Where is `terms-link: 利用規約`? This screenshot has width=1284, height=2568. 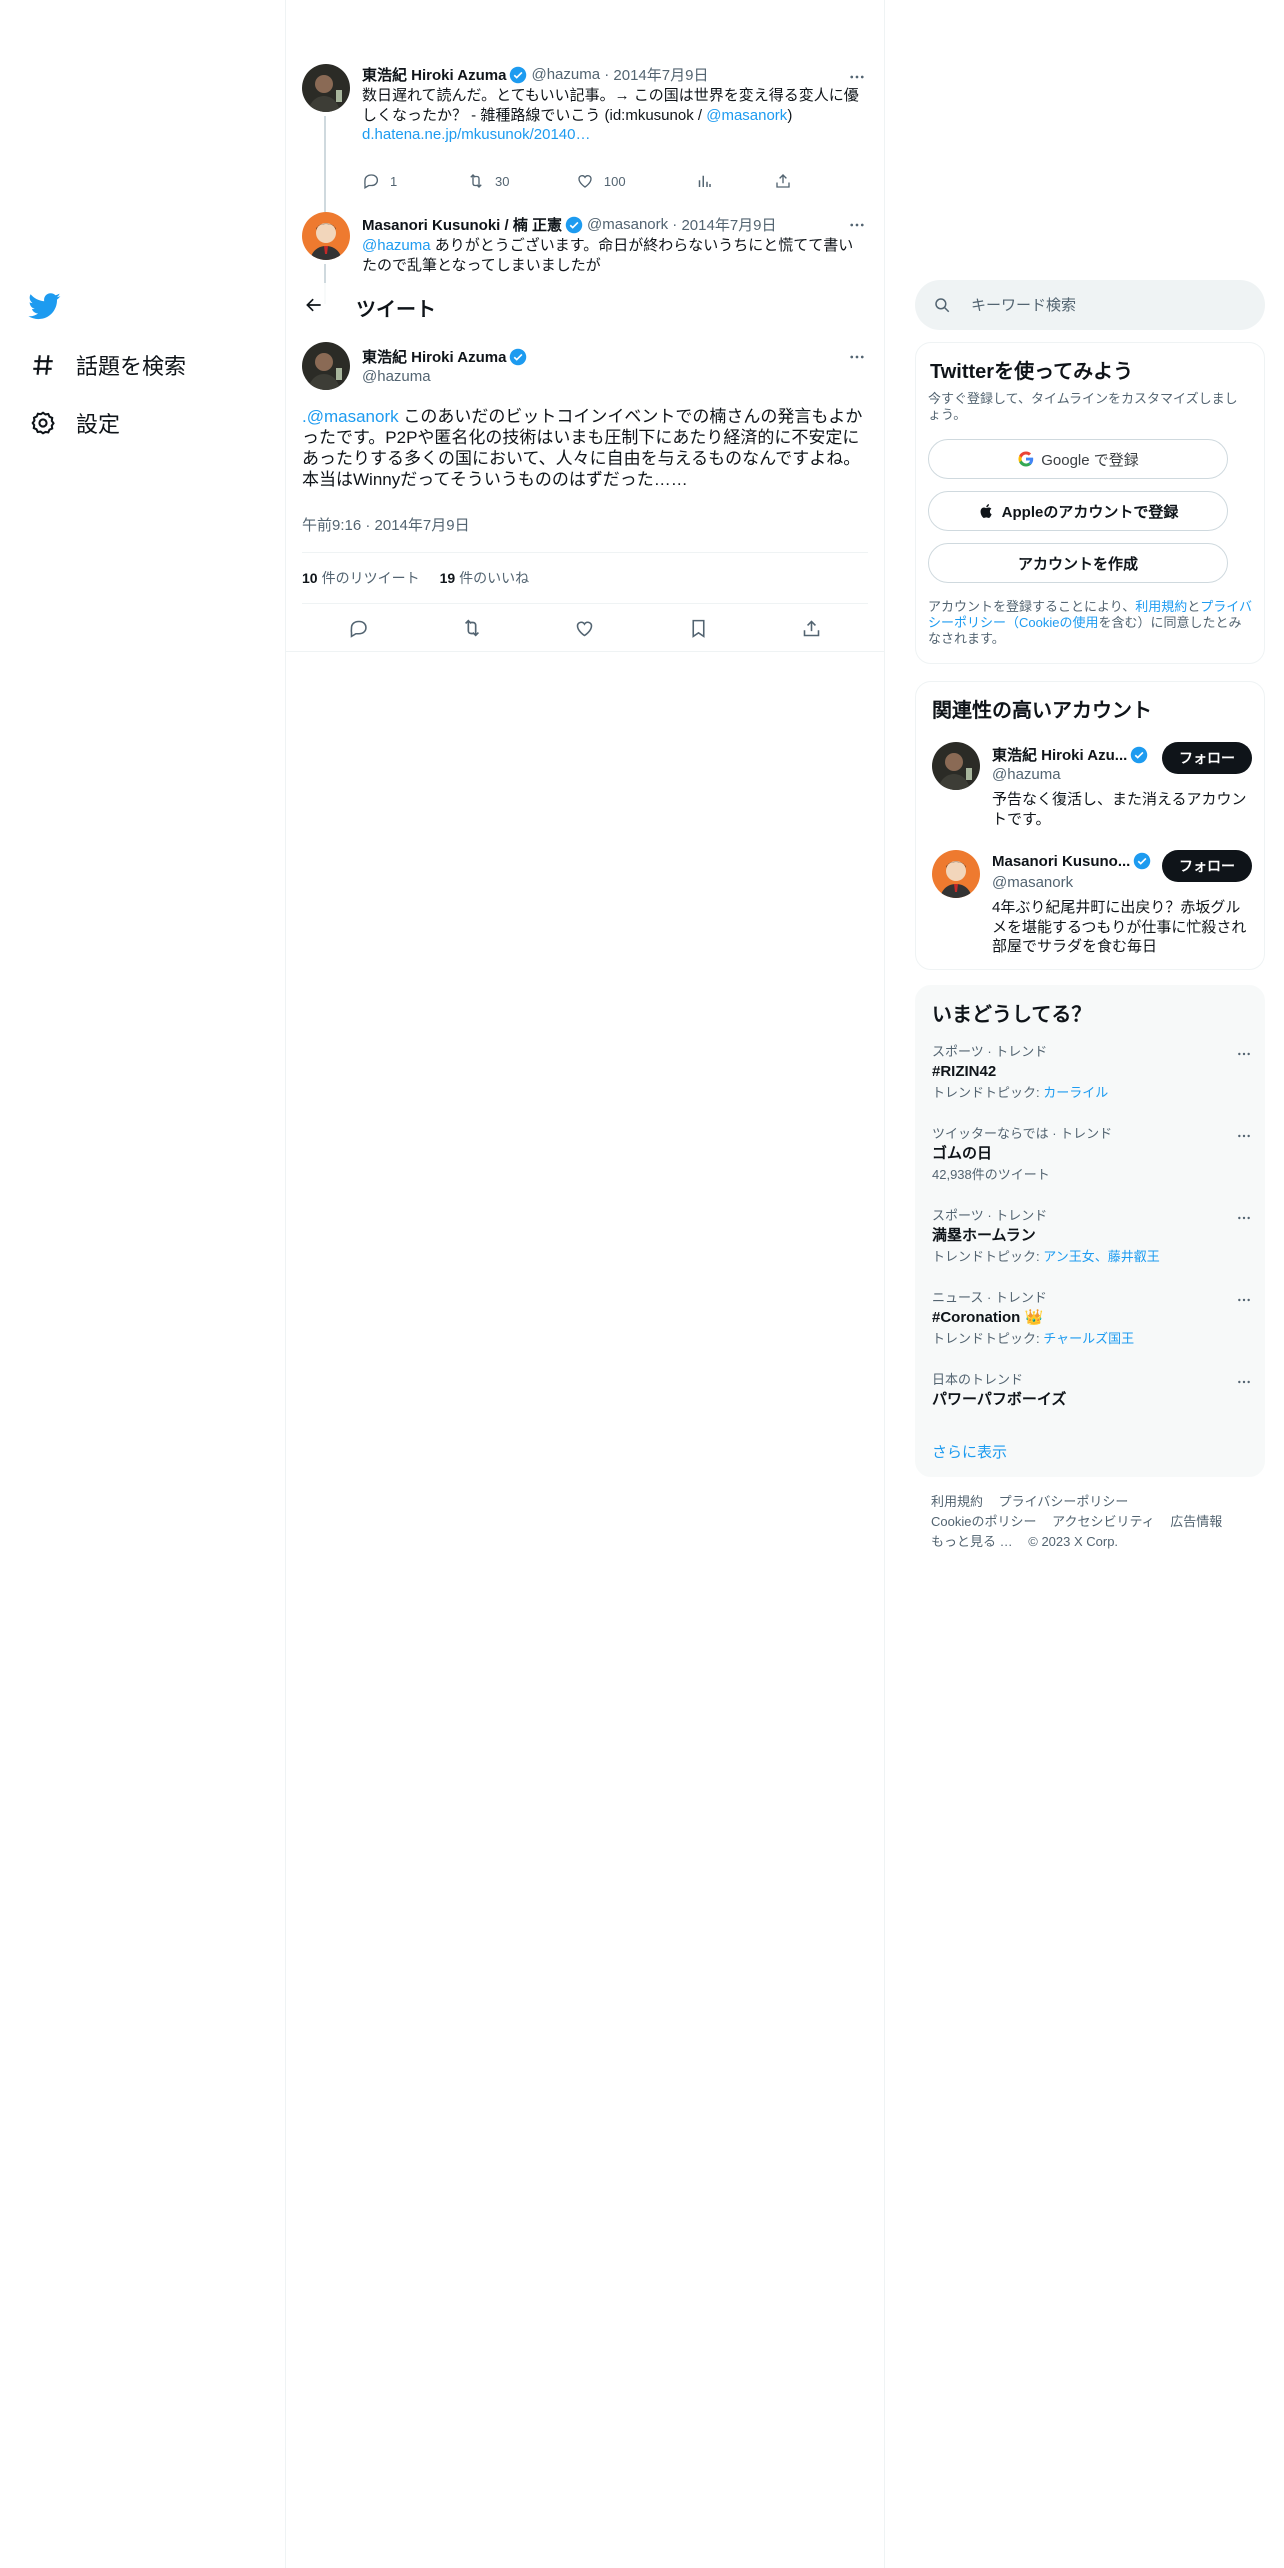
terms-link: 利用規約 is located at coordinates (1161, 606).